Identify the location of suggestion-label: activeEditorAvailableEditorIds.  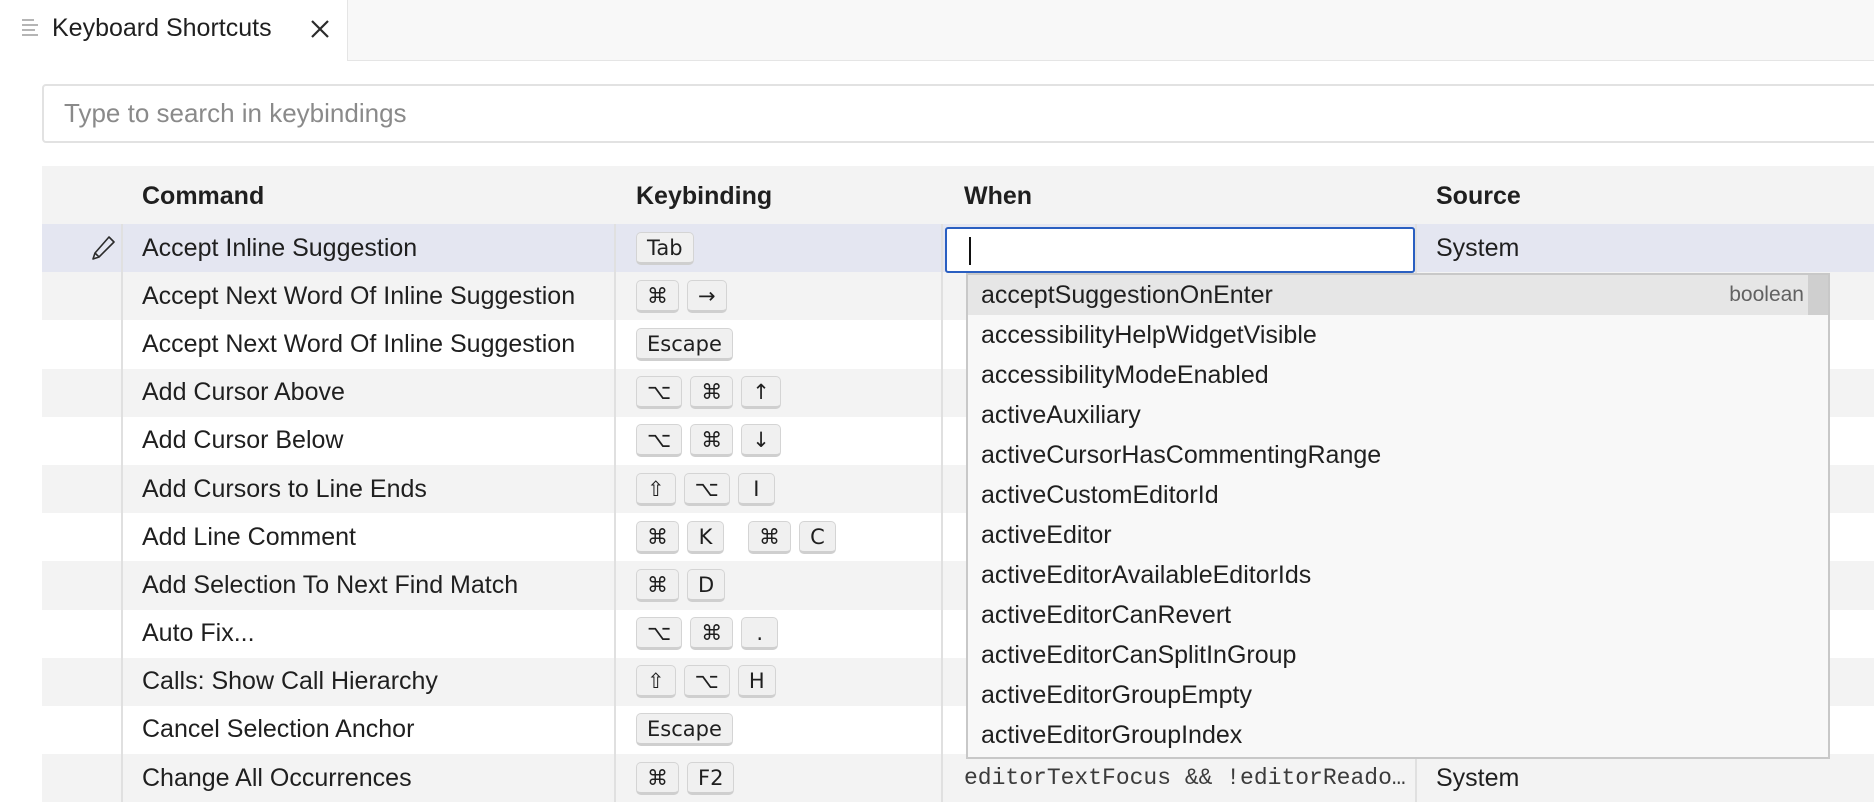
(1146, 574).